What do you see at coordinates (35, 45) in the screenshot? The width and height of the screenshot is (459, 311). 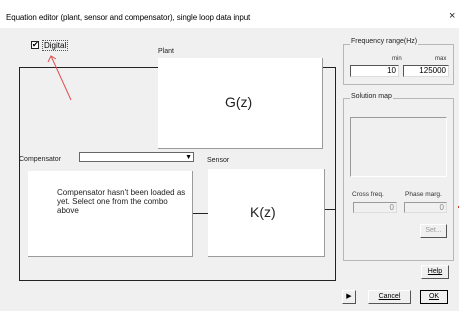 I see `digital-checkbox: ✔` at bounding box center [35, 45].